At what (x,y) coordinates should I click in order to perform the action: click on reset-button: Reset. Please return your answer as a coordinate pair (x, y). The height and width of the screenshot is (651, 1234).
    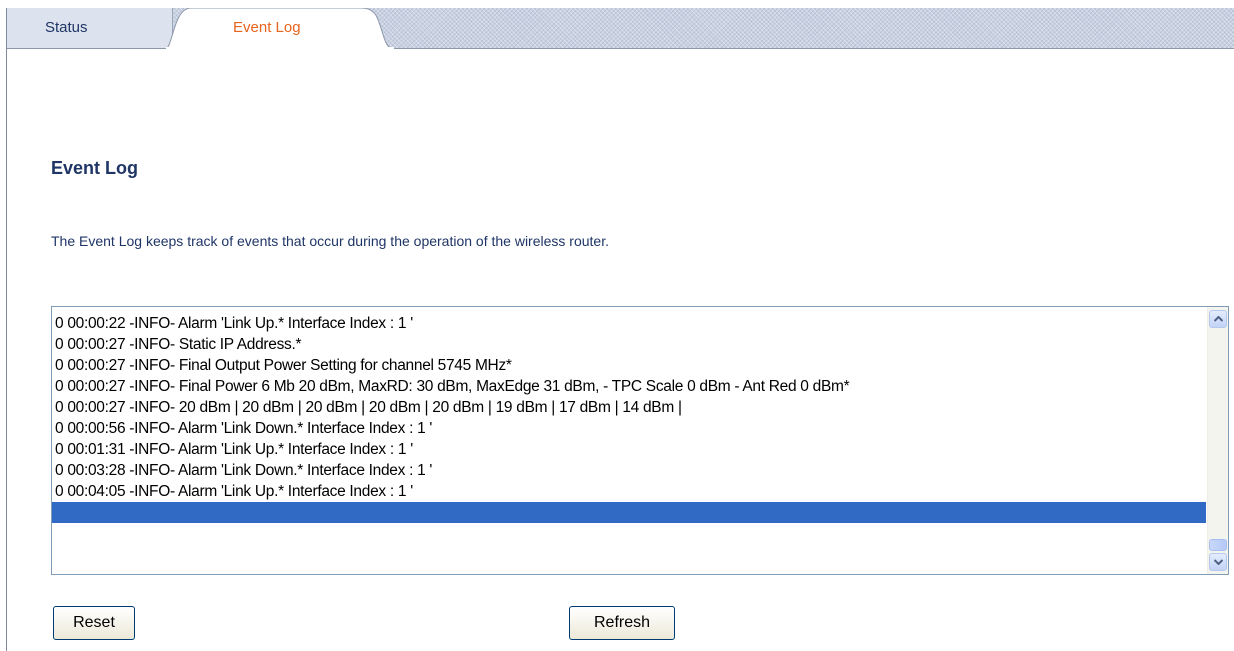
    Looking at the image, I should click on (94, 623).